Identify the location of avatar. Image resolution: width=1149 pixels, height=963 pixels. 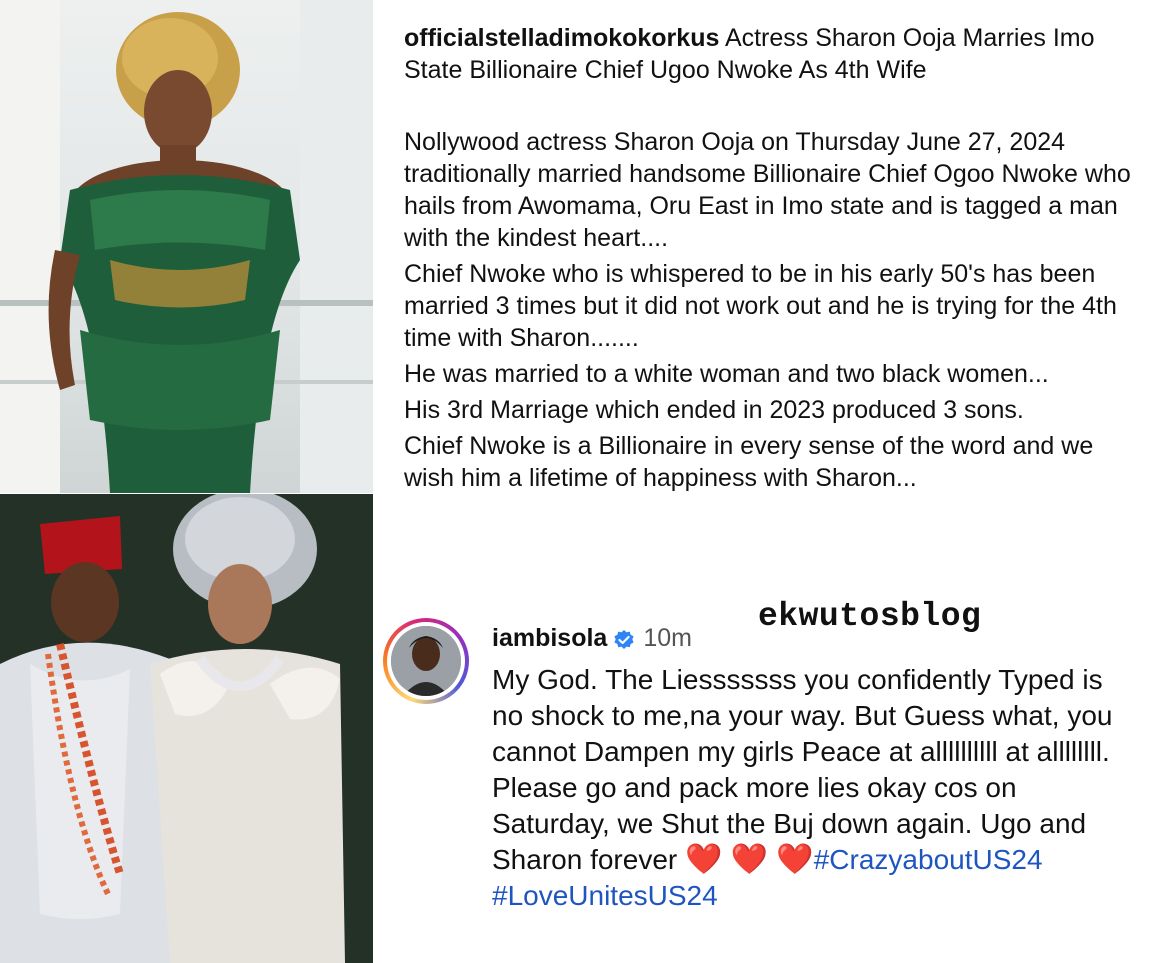
(426, 661).